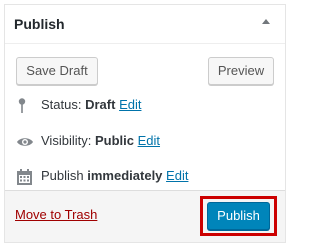 The width and height of the screenshot is (320, 248). Describe the element at coordinates (125, 175) in the screenshot. I see `schedule-value: immediately` at that location.